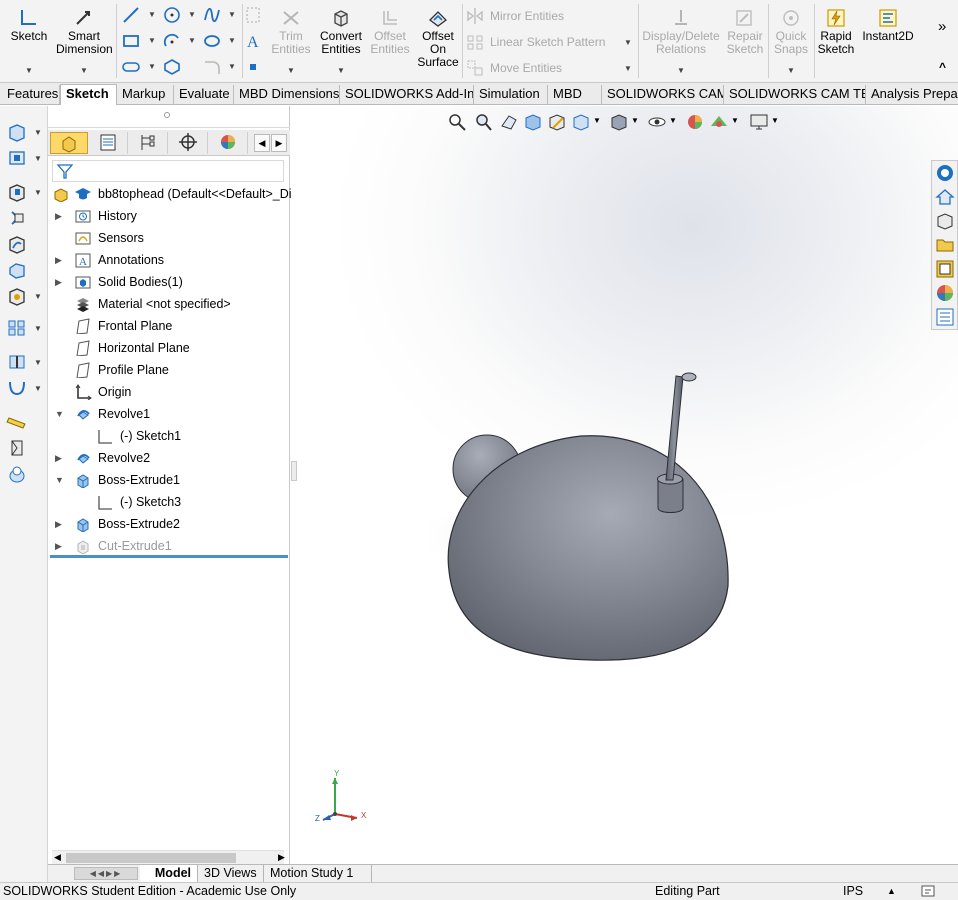 The height and width of the screenshot is (900, 958). What do you see at coordinates (17, 422) in the screenshot?
I see `measure-icon` at bounding box center [17, 422].